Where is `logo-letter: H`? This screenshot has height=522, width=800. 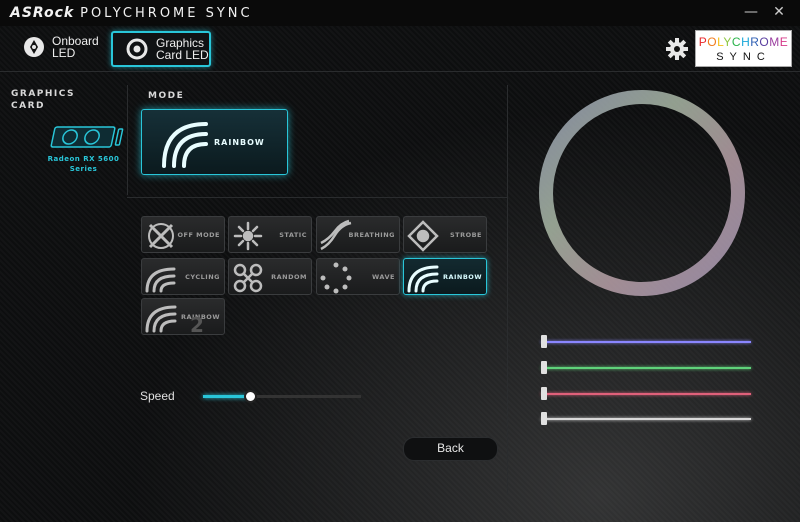
logo-letter: H is located at coordinates (746, 42).